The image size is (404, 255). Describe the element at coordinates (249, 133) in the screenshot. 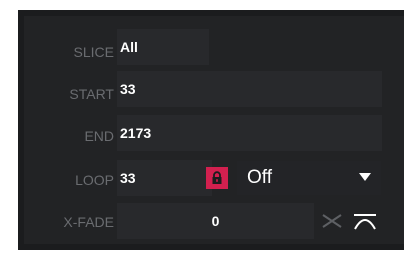

I see `end-field: 2173` at that location.